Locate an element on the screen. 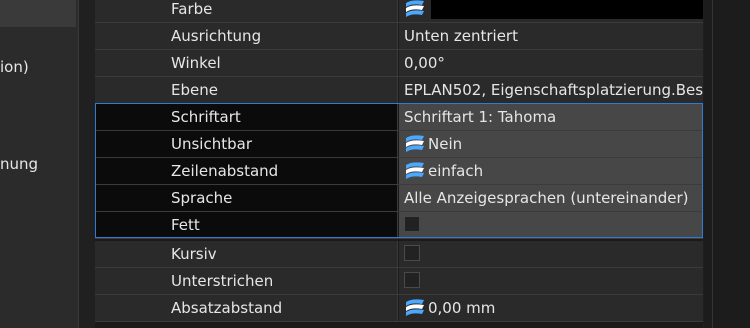  property-value-text: Nein is located at coordinates (445, 144).